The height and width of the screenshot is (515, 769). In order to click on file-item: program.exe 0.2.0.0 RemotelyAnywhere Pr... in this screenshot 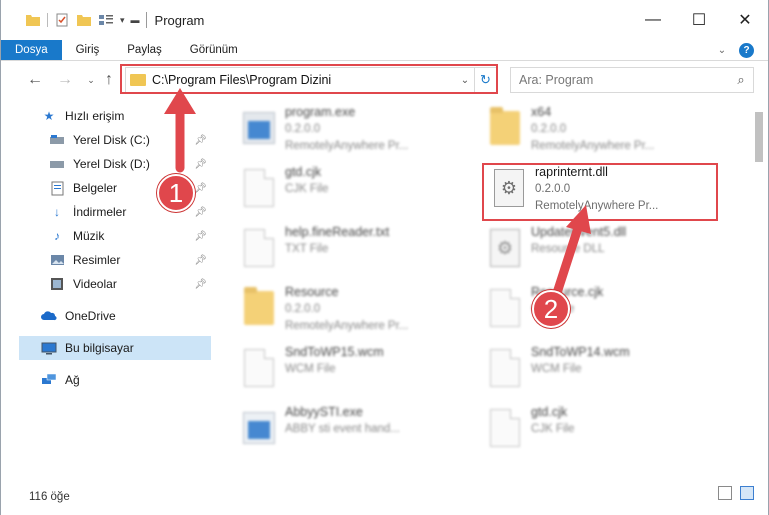, I will do `click(357, 133)`.